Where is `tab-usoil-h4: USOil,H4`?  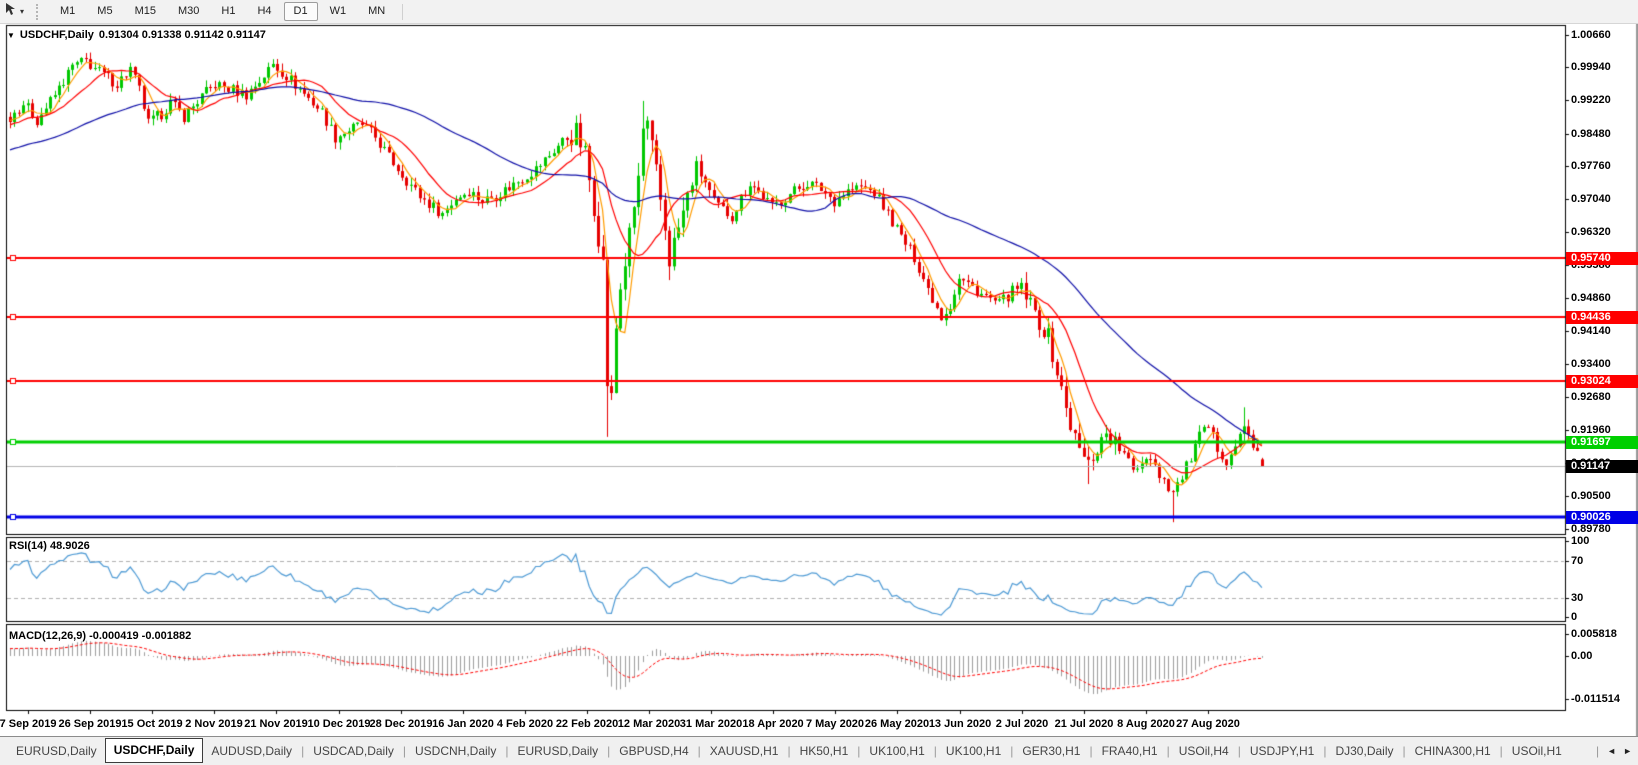
tab-usoil-h4: USOil,H4 is located at coordinates (1204, 751).